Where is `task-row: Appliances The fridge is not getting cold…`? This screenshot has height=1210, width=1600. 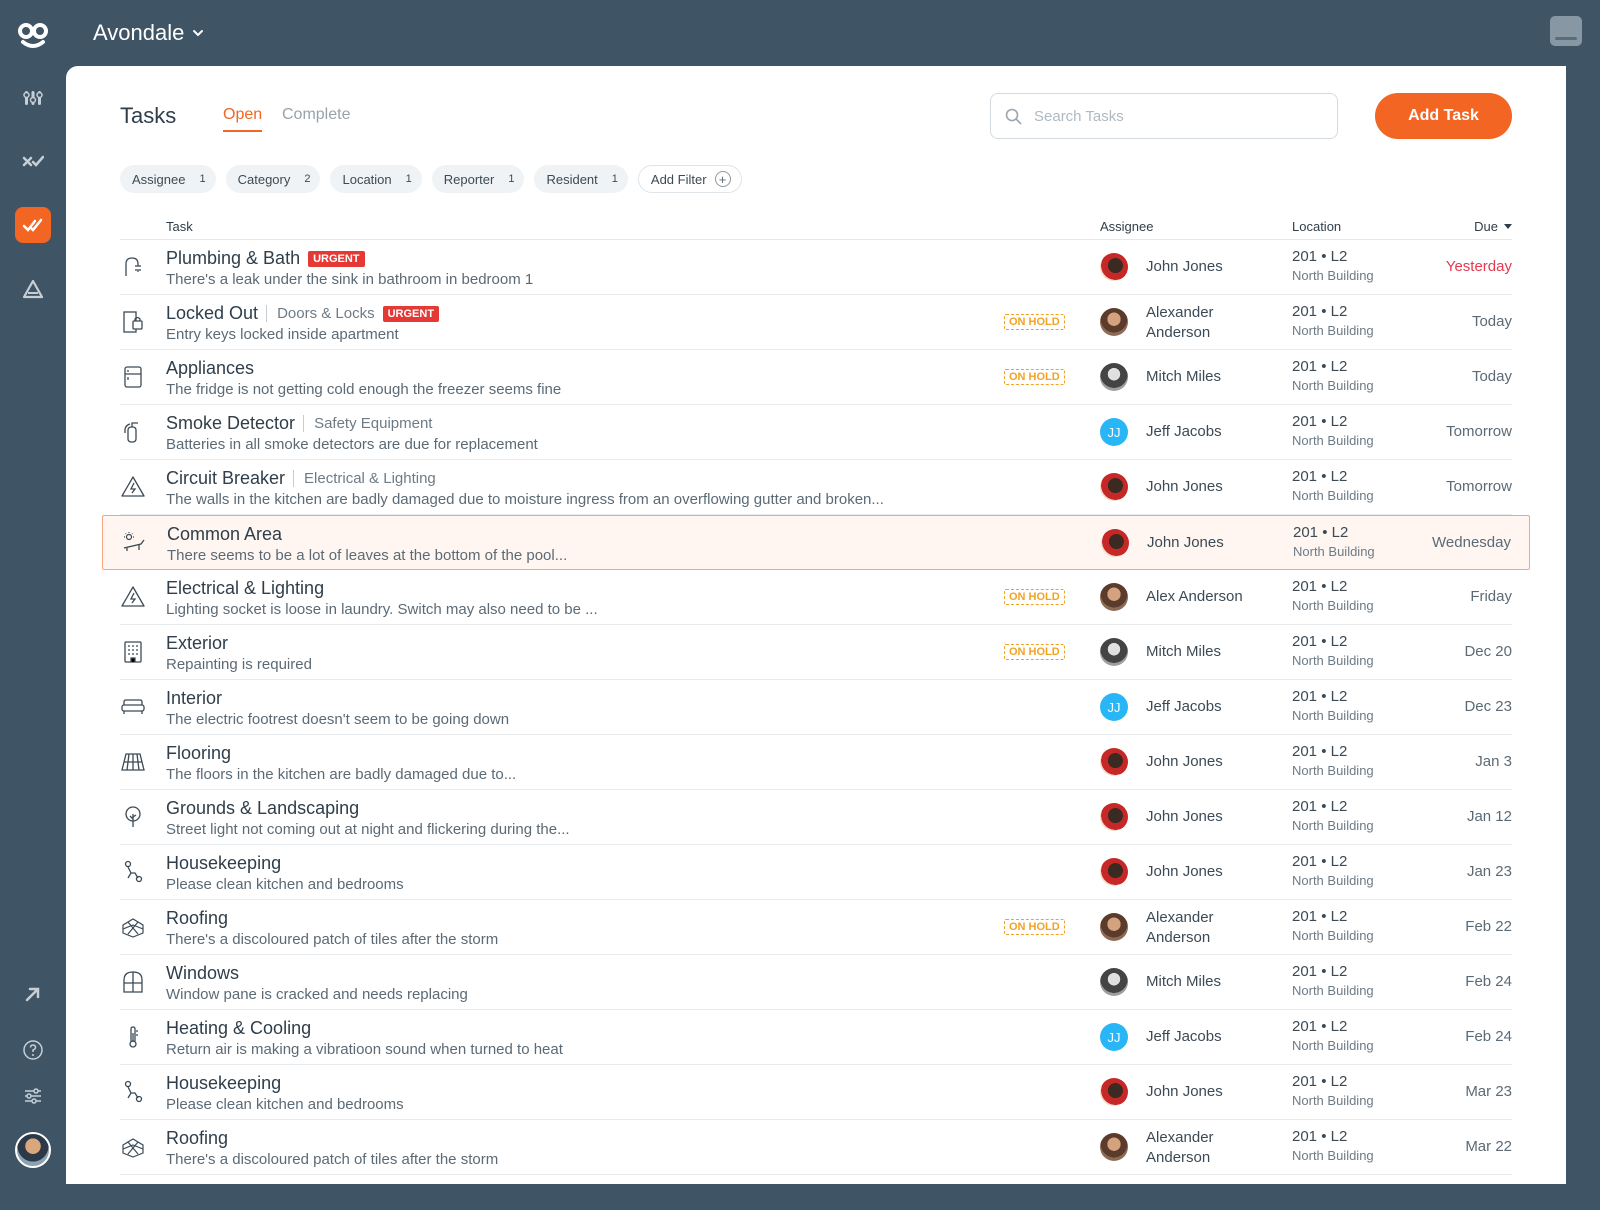
task-row: Appliances The fridge is not getting cold… is located at coordinates (816, 377).